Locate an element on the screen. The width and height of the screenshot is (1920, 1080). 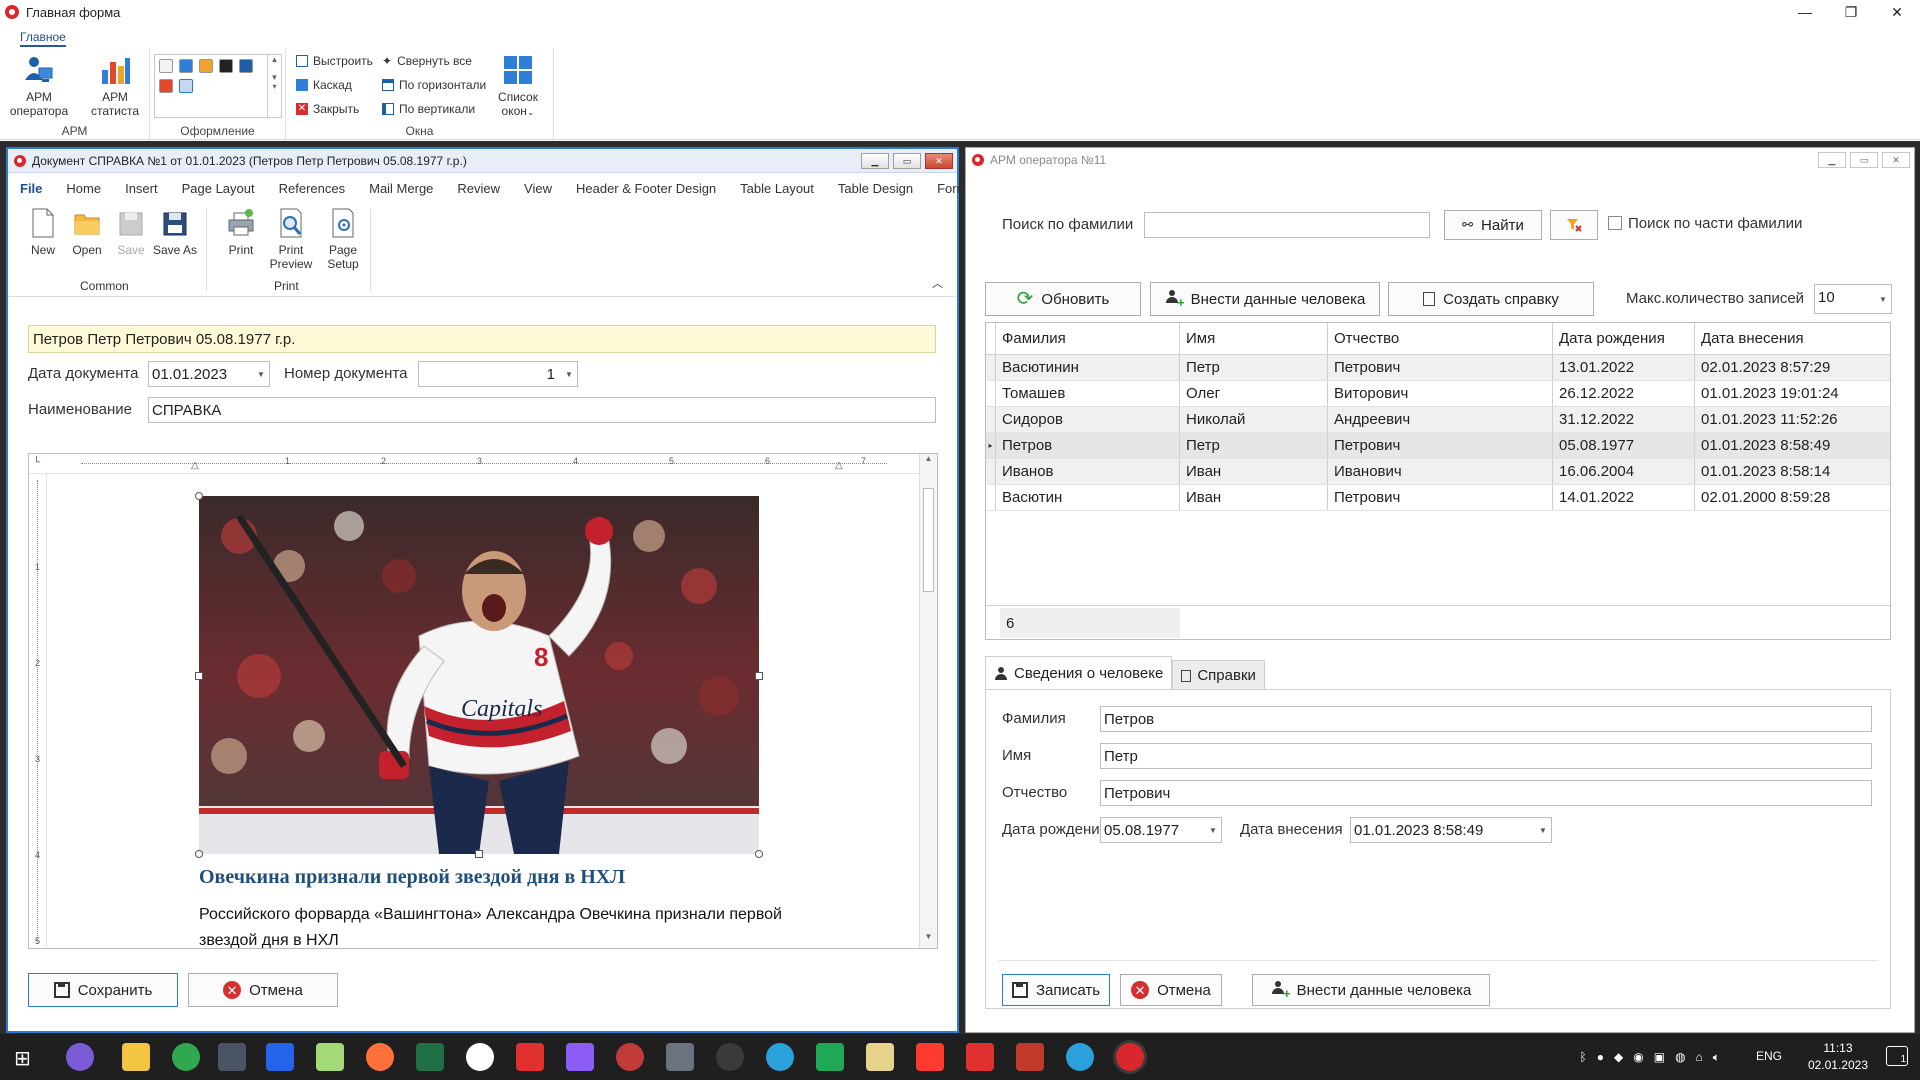
language-indicator: ENG is located at coordinates (1769, 1056).